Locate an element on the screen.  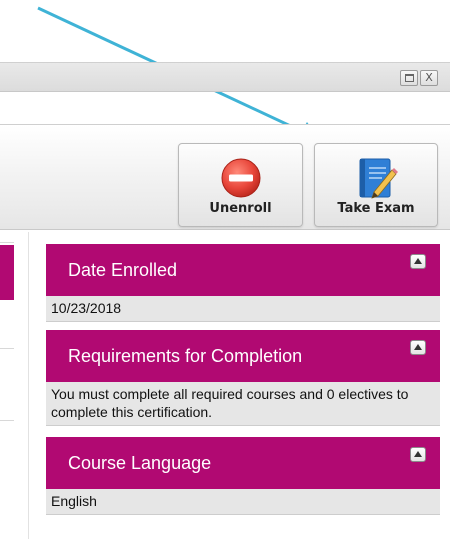
close-icon: X is located at coordinates (429, 77).